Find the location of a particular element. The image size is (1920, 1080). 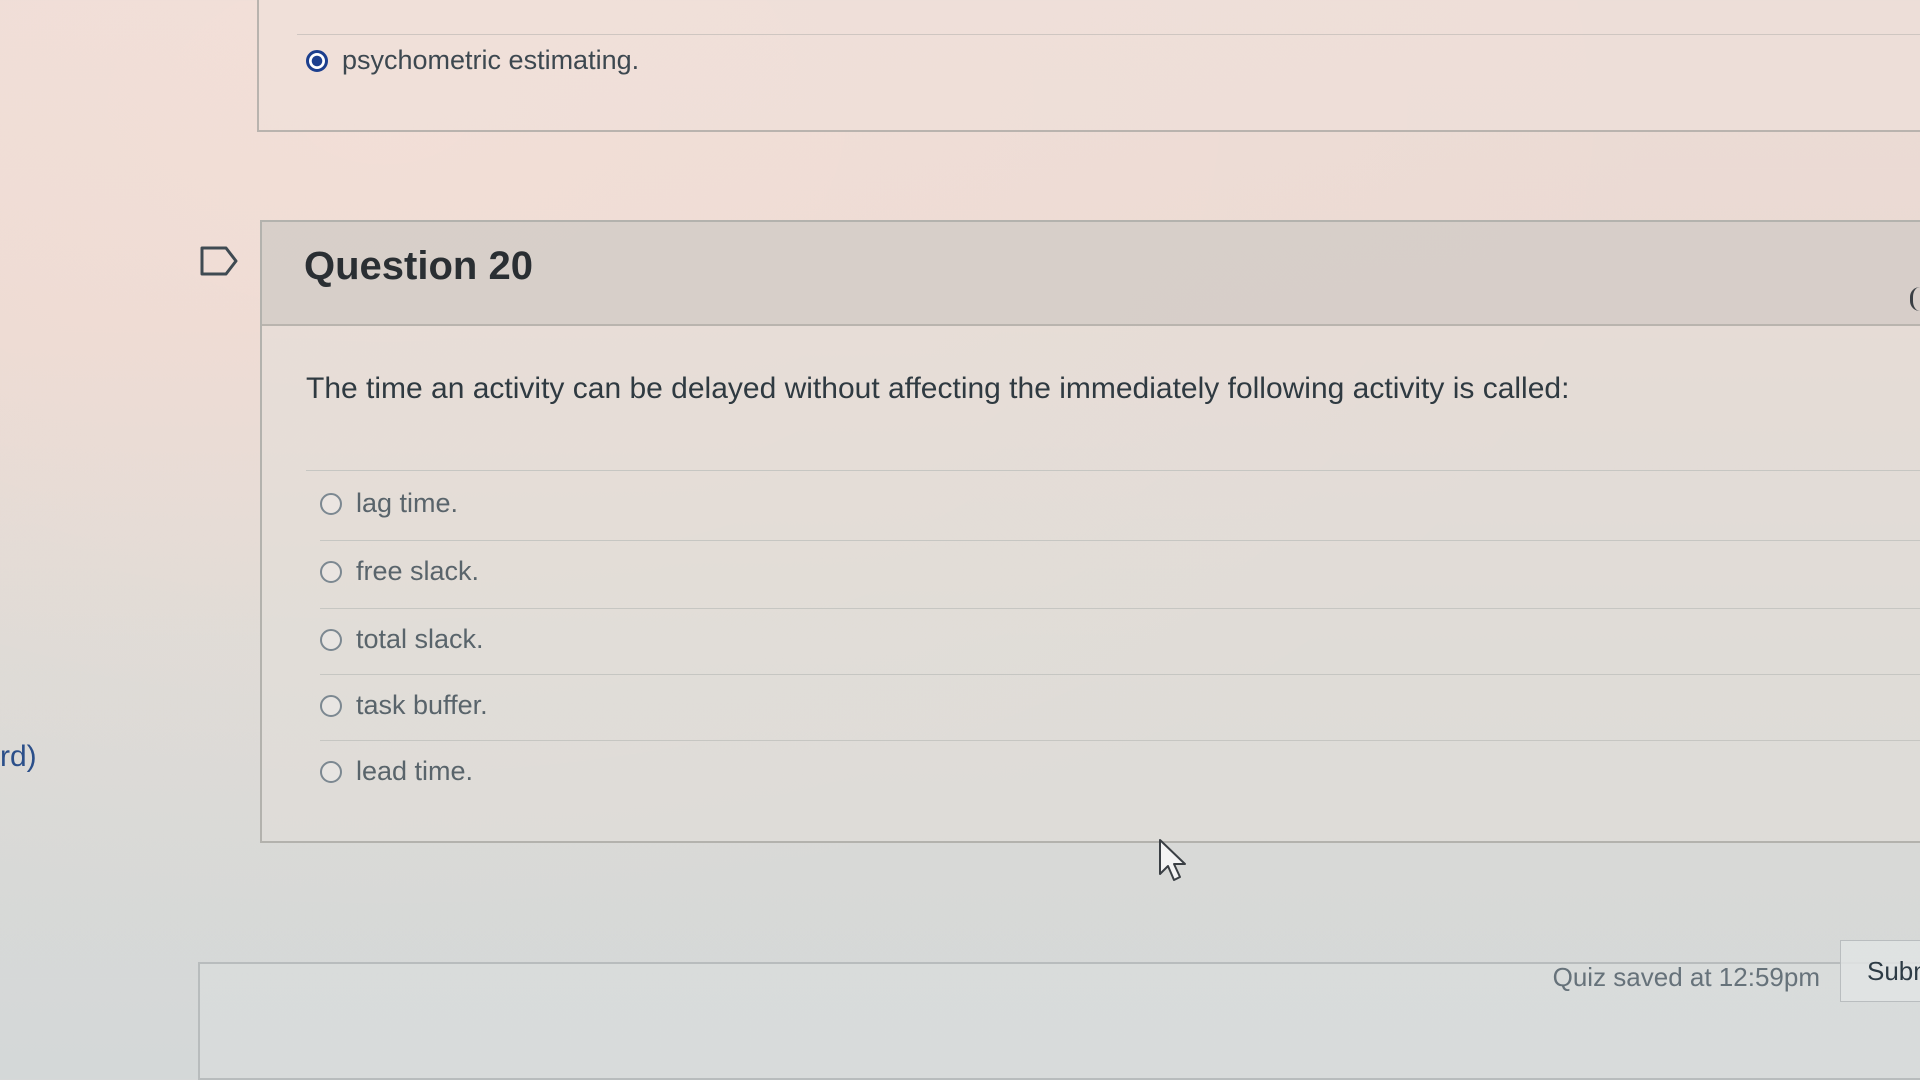

answer-option: lead time. is located at coordinates (396, 771).